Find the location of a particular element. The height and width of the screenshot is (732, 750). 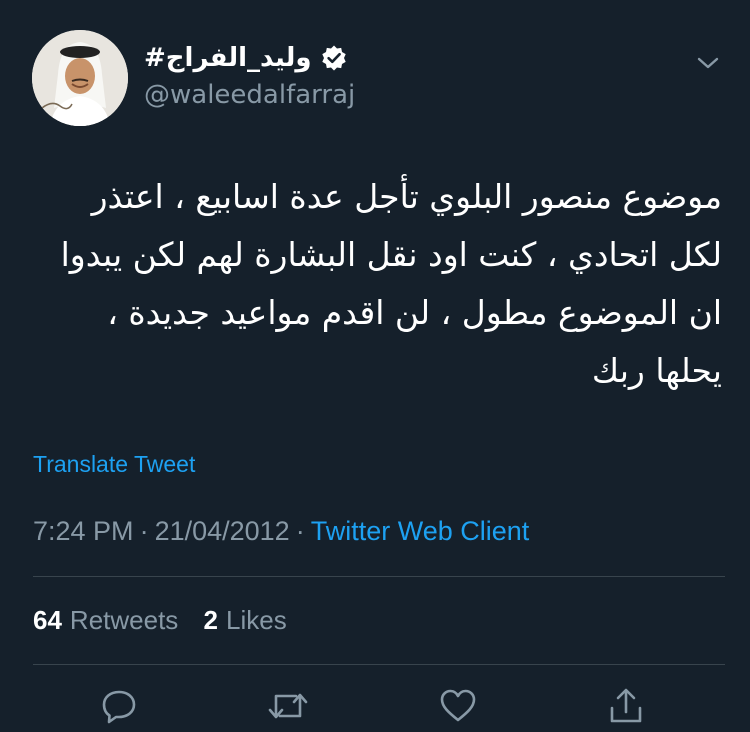

like-button is located at coordinates (458, 706).